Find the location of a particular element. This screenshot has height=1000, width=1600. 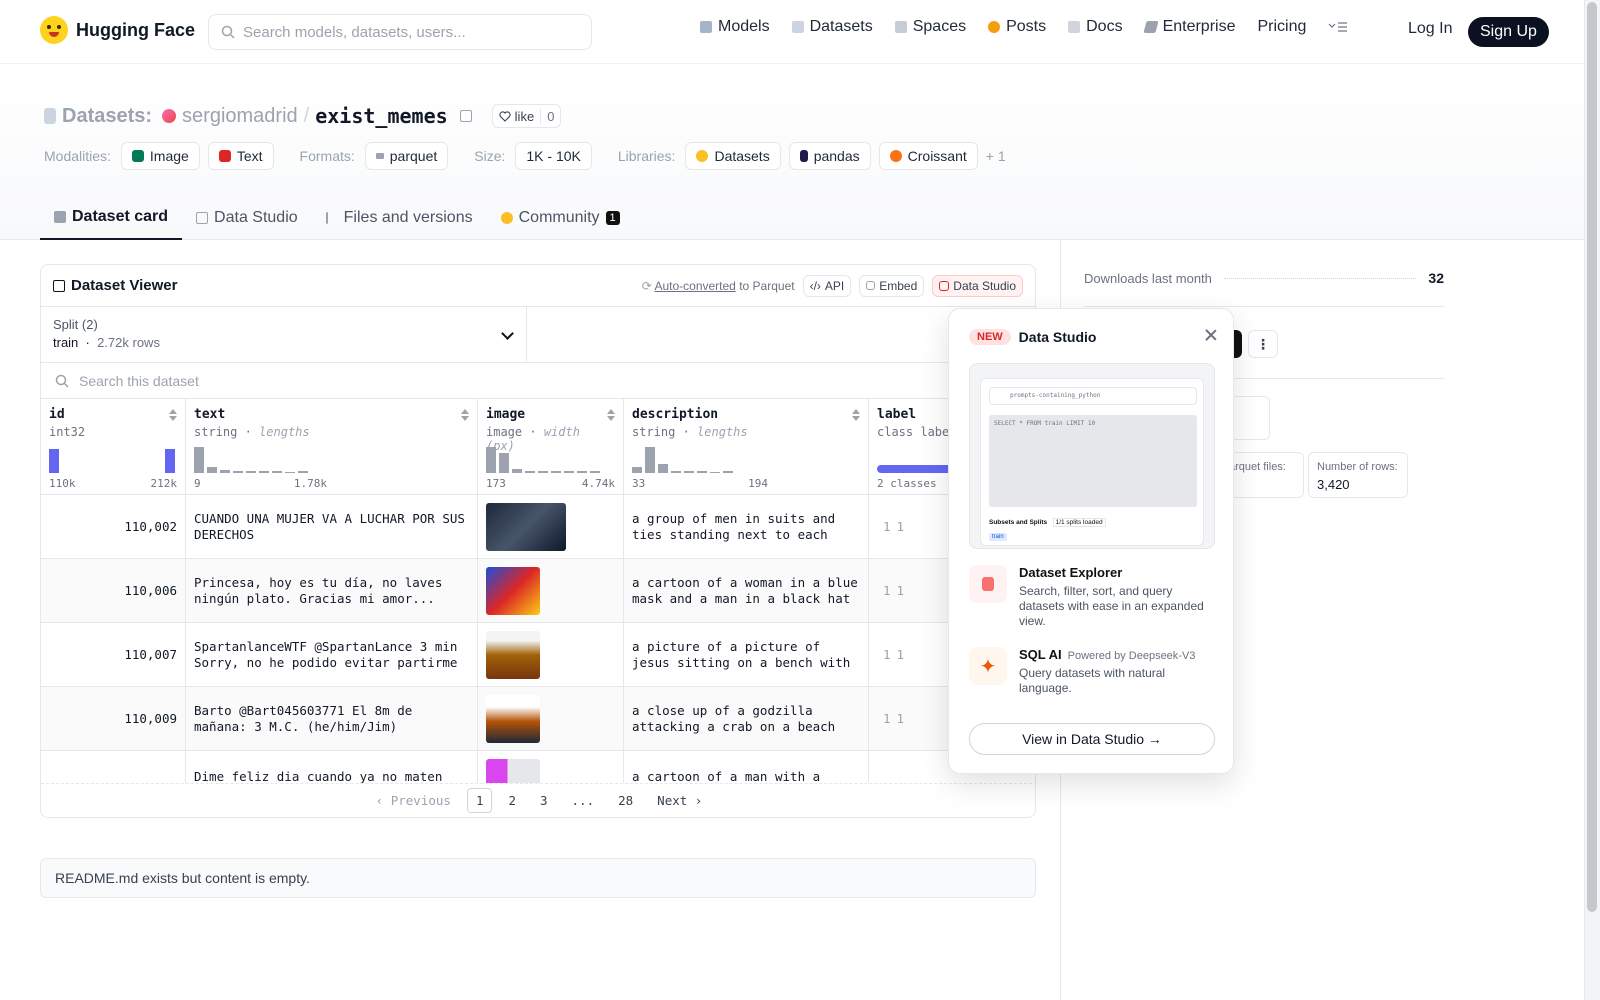

global-search is located at coordinates (400, 32).